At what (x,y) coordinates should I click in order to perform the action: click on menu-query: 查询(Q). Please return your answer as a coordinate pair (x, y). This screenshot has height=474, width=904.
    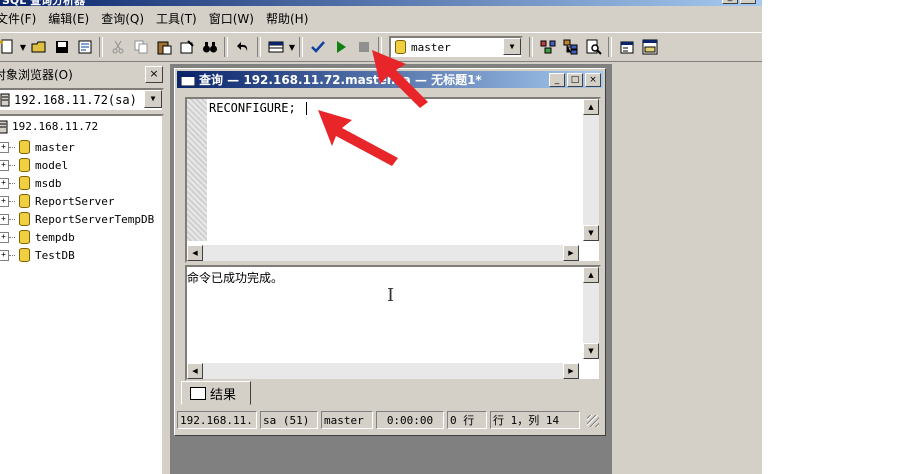
    Looking at the image, I should click on (122, 18).